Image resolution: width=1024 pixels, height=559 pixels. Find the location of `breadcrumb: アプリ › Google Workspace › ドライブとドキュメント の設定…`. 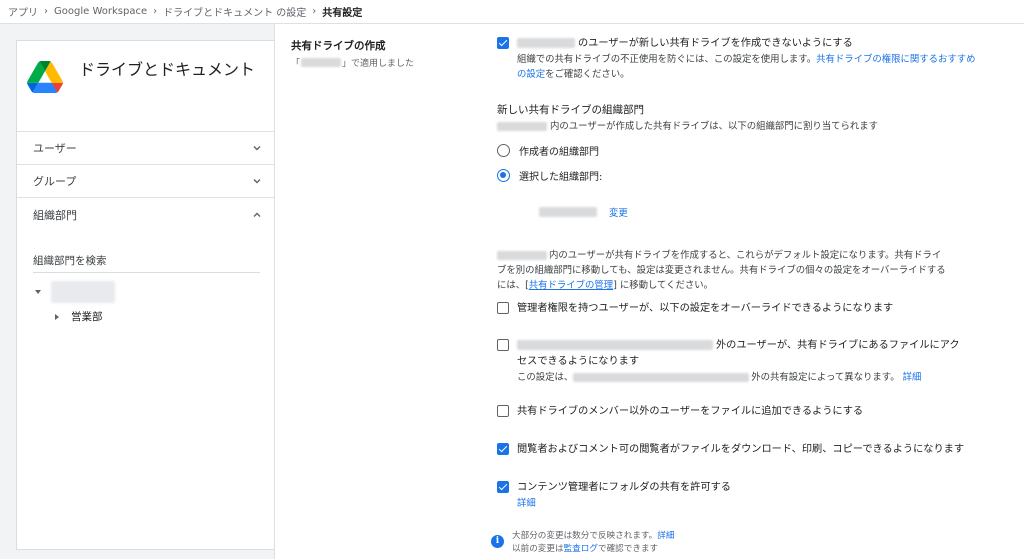

breadcrumb: アプリ › Google Workspace › ドライブとドキュメント の設定… is located at coordinates (512, 12).